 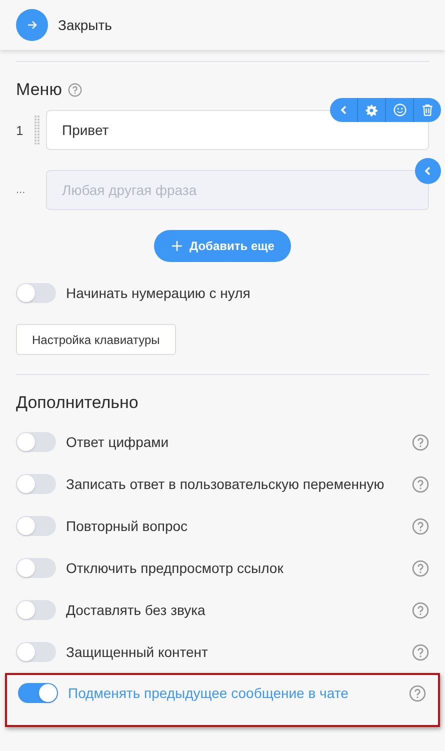 What do you see at coordinates (208, 693) in the screenshot?
I see `toggle-label: Подменять предыдущее сообщение в чате` at bounding box center [208, 693].